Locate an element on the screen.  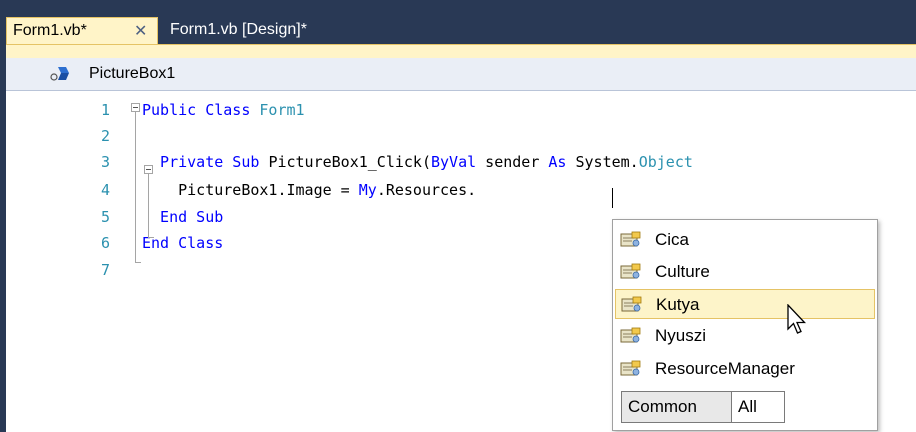
code-line: PictureBox1.Image = My.Resources. is located at coordinates (309, 190).